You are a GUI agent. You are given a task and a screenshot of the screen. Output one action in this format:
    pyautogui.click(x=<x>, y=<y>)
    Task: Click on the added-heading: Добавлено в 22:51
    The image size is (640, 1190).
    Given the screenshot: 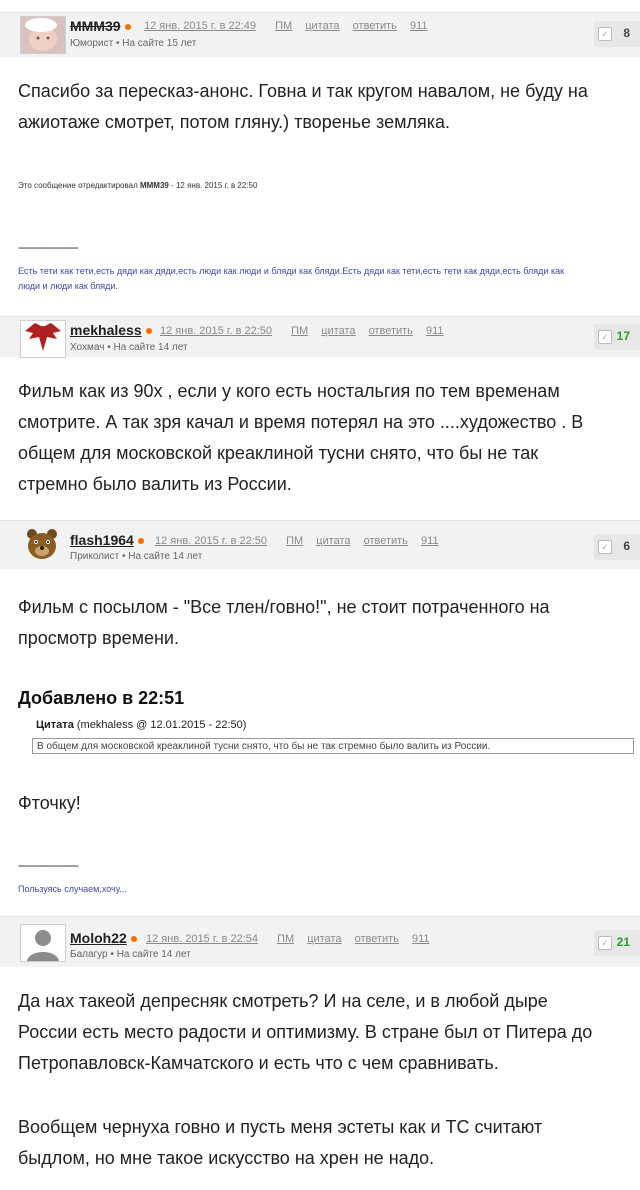 What is the action you would take?
    pyautogui.click(x=101, y=698)
    